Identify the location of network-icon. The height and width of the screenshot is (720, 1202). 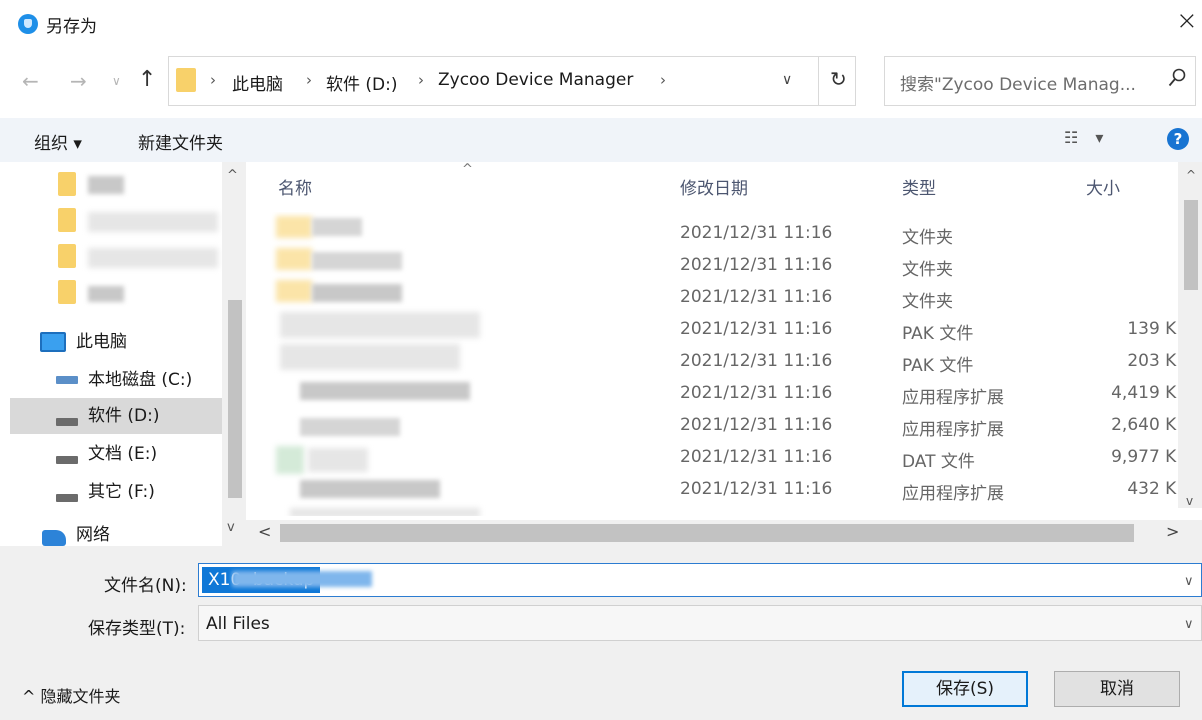
(54, 538).